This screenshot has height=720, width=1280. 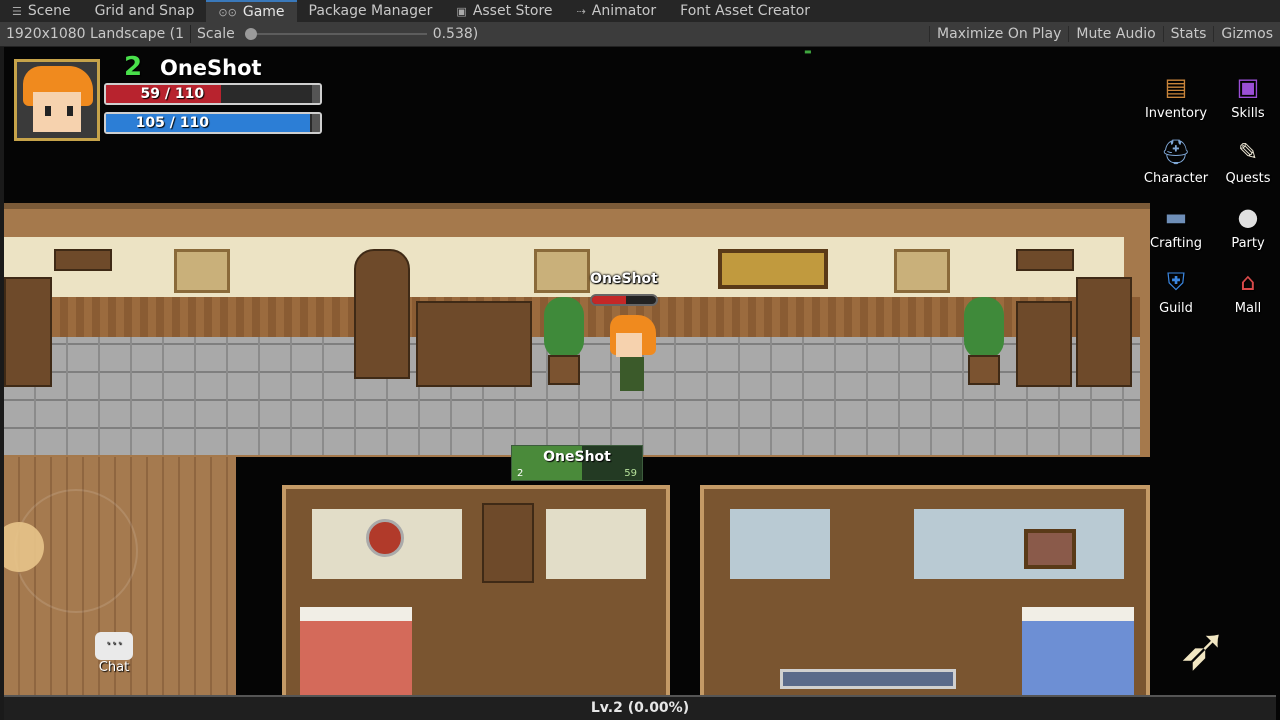 I want to click on arrow-attack-icon: ➶, so click(x=1203, y=649).